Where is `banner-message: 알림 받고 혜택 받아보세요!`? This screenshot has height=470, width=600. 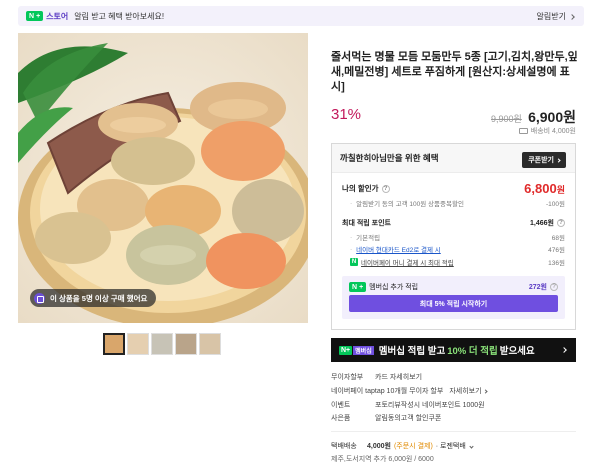 banner-message: 알림 받고 혜택 받아보세요! is located at coordinates (119, 16).